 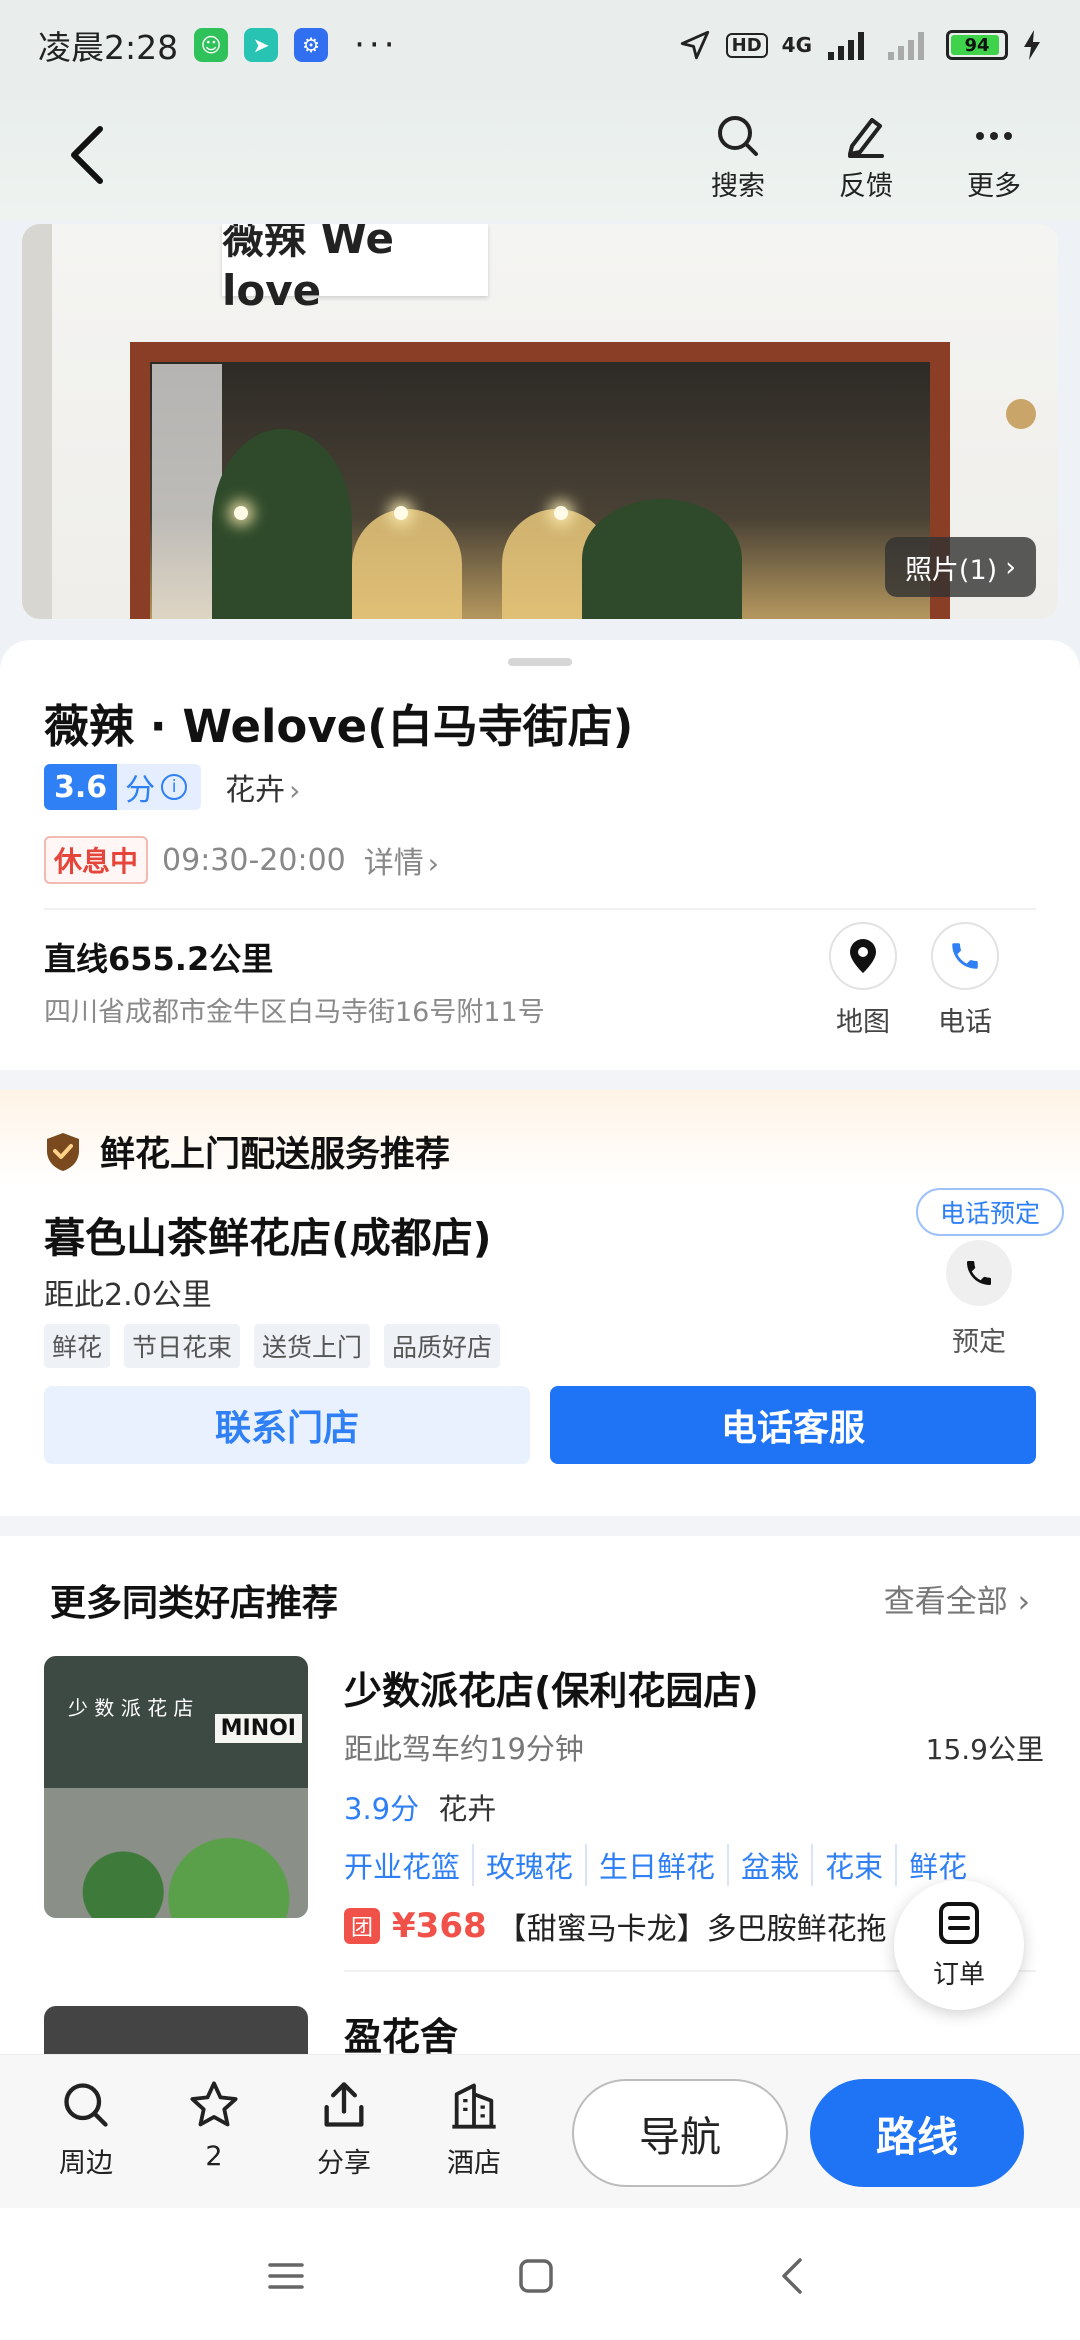 What do you see at coordinates (401, 2037) in the screenshot?
I see `shop-name: 盈花舍` at bounding box center [401, 2037].